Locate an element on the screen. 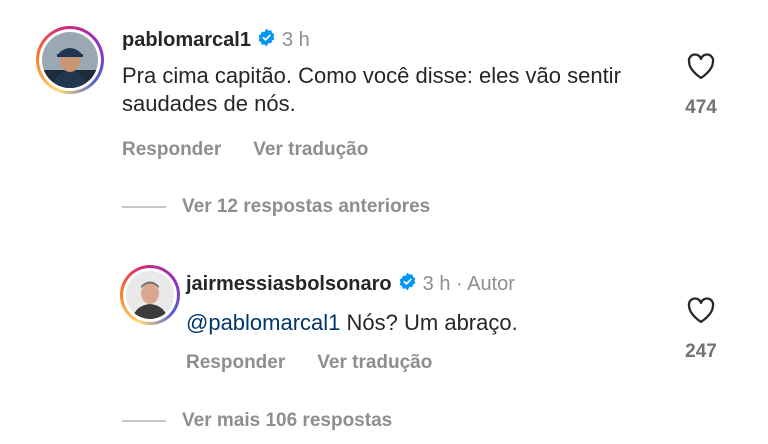 This screenshot has width=768, height=444. like-count: 247 is located at coordinates (701, 351).